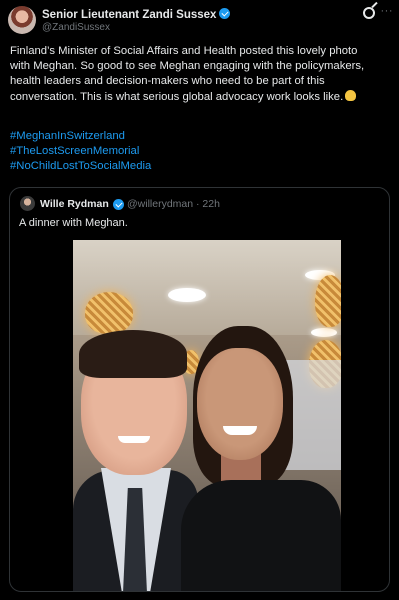 The height and width of the screenshot is (600, 399). What do you see at coordinates (261, 535) in the screenshot?
I see `photo-woman-top` at bounding box center [261, 535].